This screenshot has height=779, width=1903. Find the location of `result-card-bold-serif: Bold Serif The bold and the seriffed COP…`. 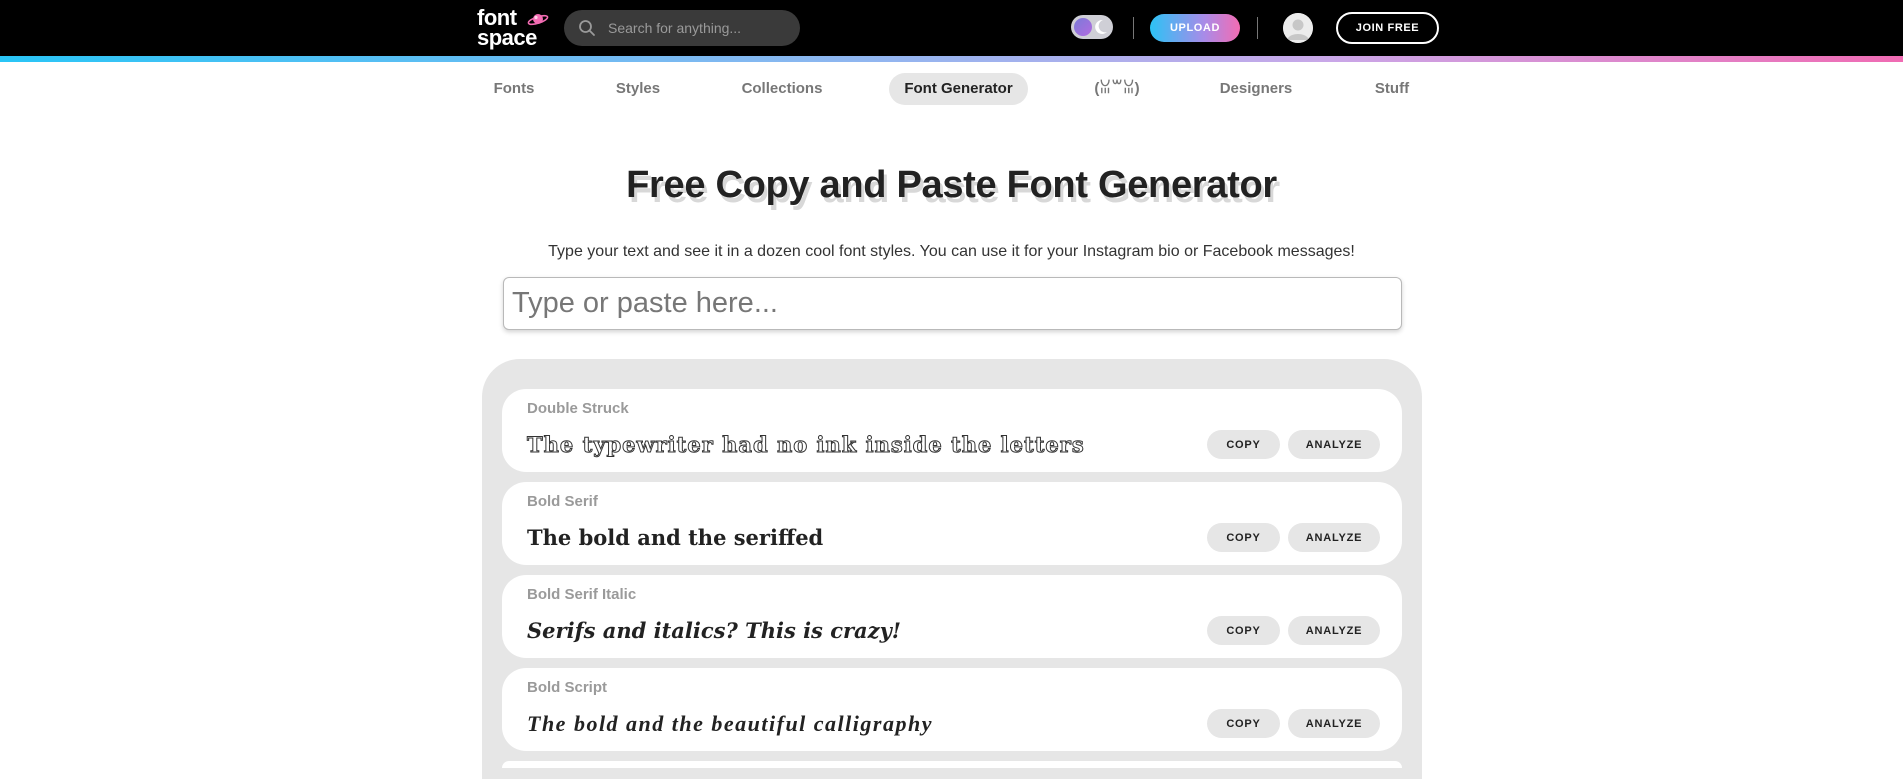

result-card-bold-serif: Bold Serif The bold and the seriffed COP… is located at coordinates (952, 523).